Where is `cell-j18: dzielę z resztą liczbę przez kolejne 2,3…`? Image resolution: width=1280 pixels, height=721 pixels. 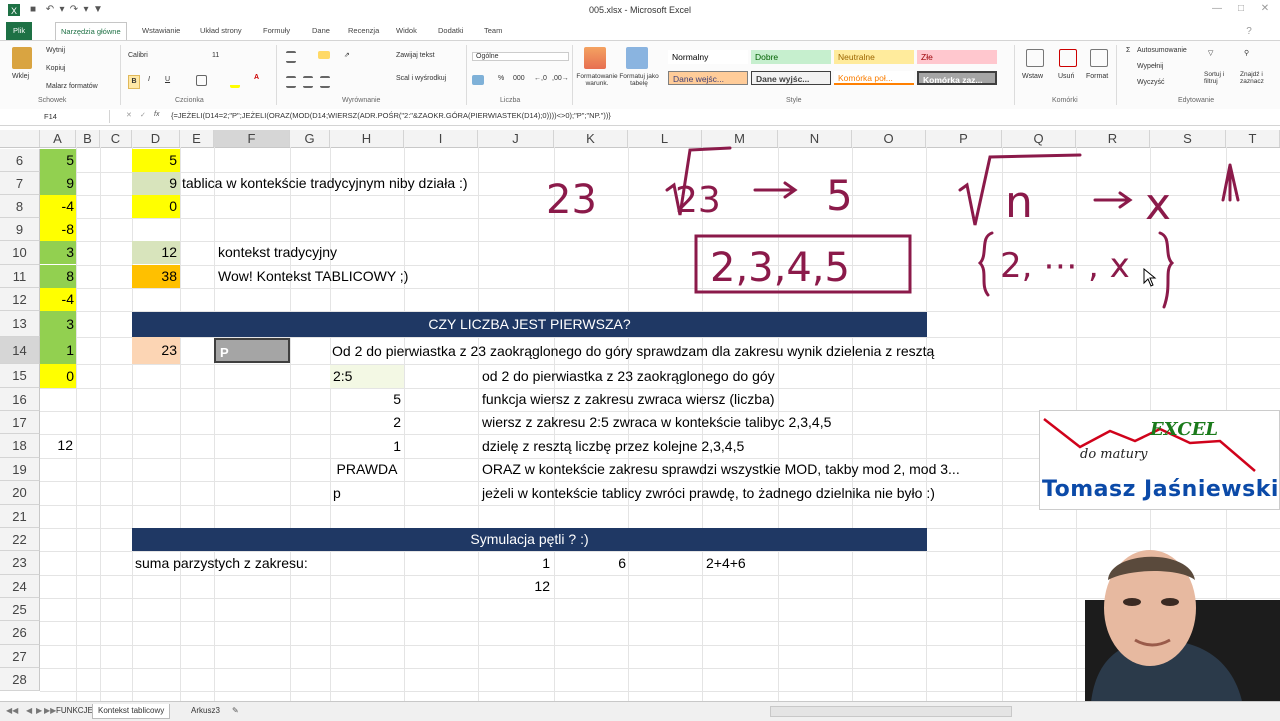 cell-j18: dzielę z resztą liczbę przez kolejne 2,3… is located at coordinates (613, 446).